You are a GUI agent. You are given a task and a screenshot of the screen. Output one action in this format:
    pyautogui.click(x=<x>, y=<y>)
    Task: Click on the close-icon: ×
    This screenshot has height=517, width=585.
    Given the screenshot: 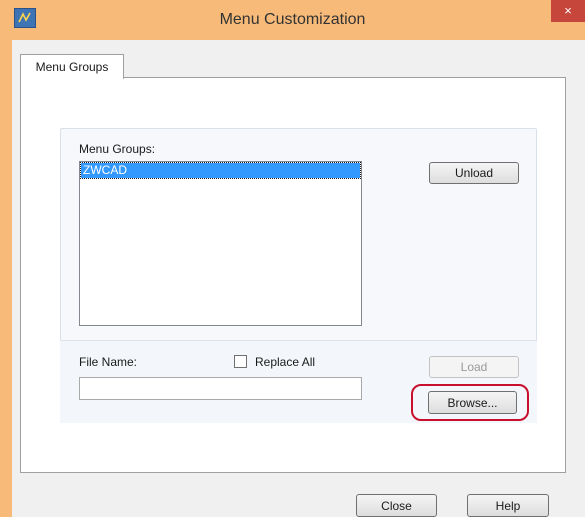 What is the action you would take?
    pyautogui.click(x=568, y=11)
    